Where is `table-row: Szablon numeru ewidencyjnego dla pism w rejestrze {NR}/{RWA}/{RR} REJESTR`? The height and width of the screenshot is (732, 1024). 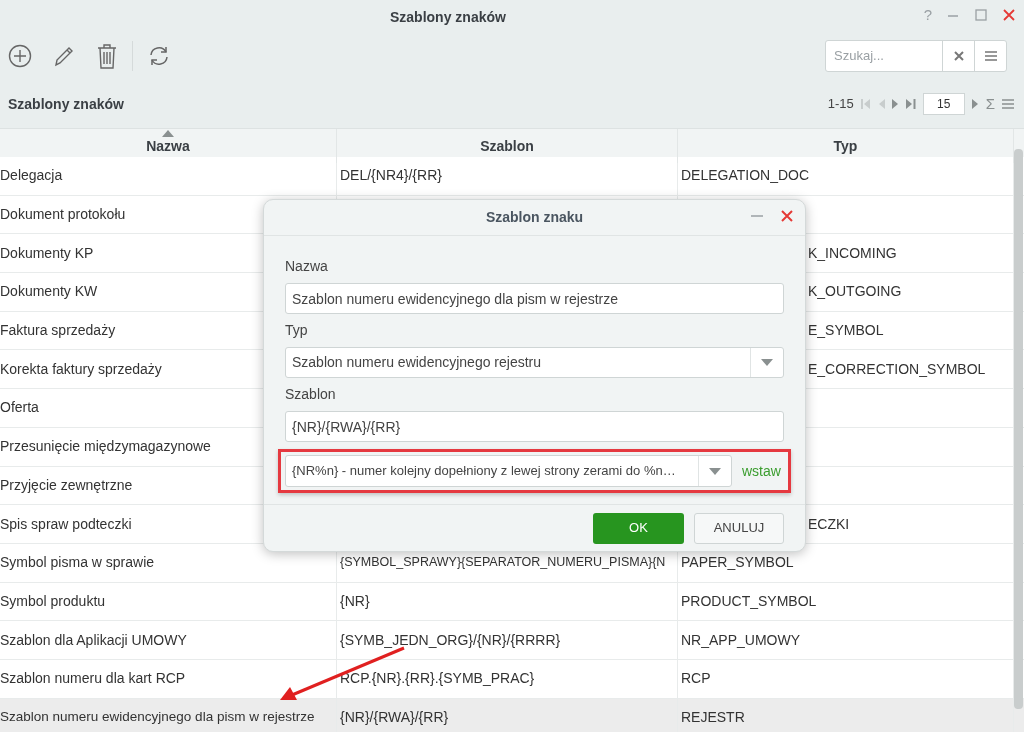 table-row: Szablon numeru ewidencyjnego dla pism w rejestrze {NR}/{RWA}/{RR} REJESTR is located at coordinates (512, 715).